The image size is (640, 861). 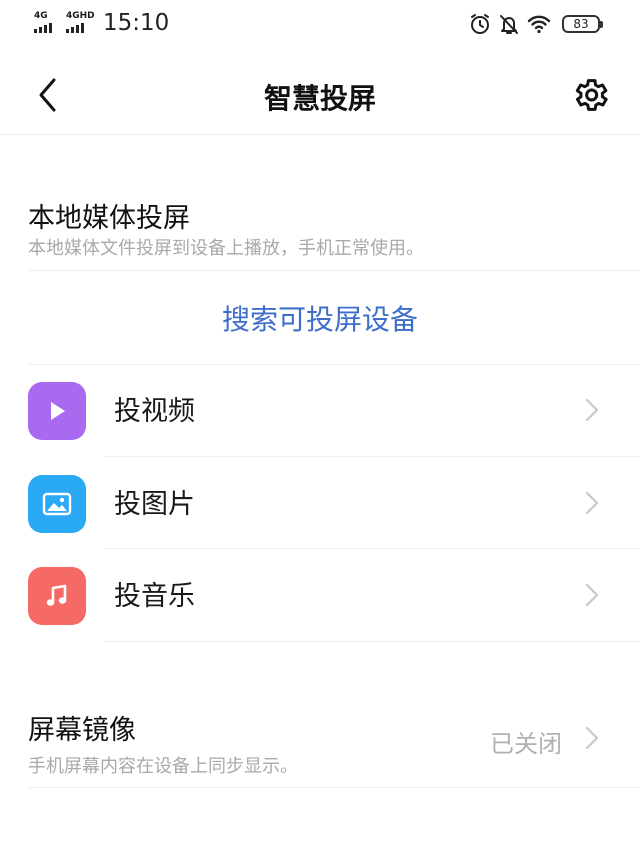 I want to click on cast-image-item: 投图片, so click(x=320, y=503).